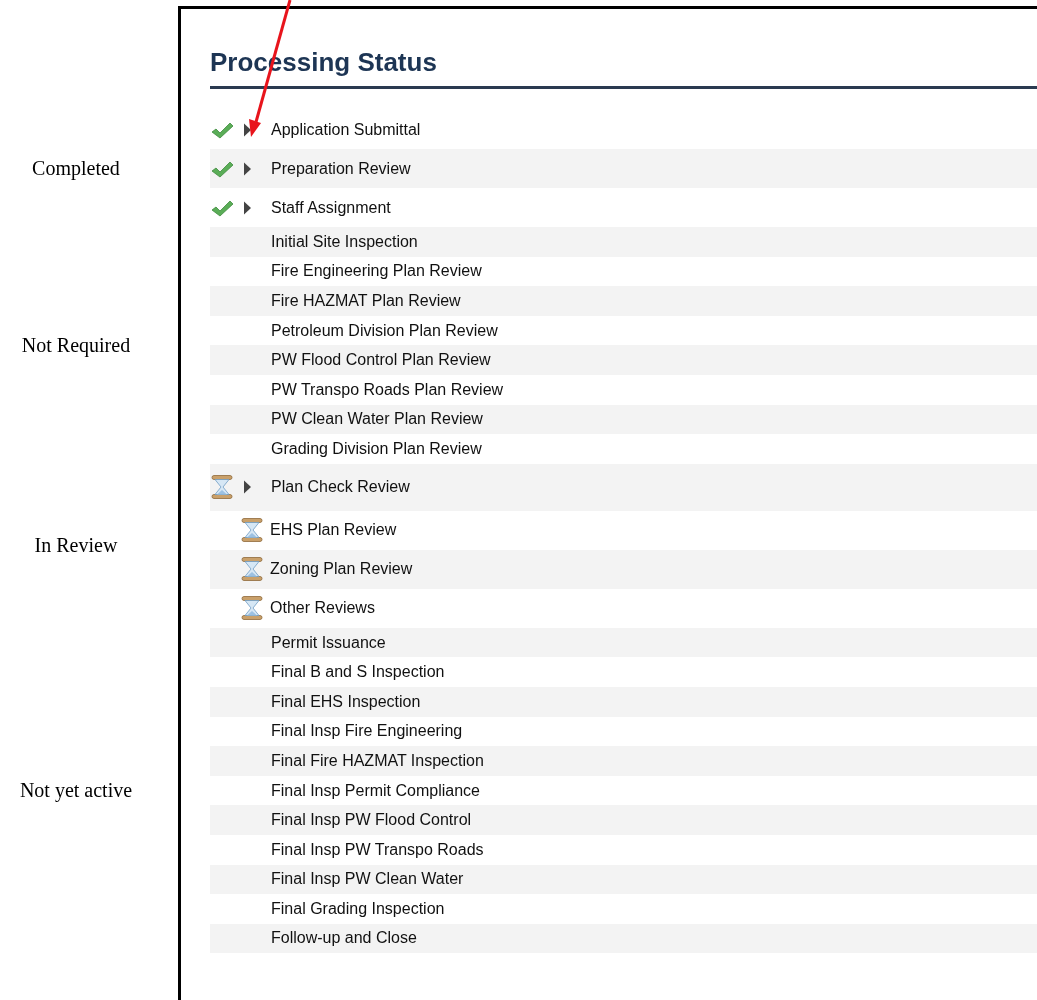  I want to click on task-name: PW Transpo Roads Plan Review, so click(387, 389).